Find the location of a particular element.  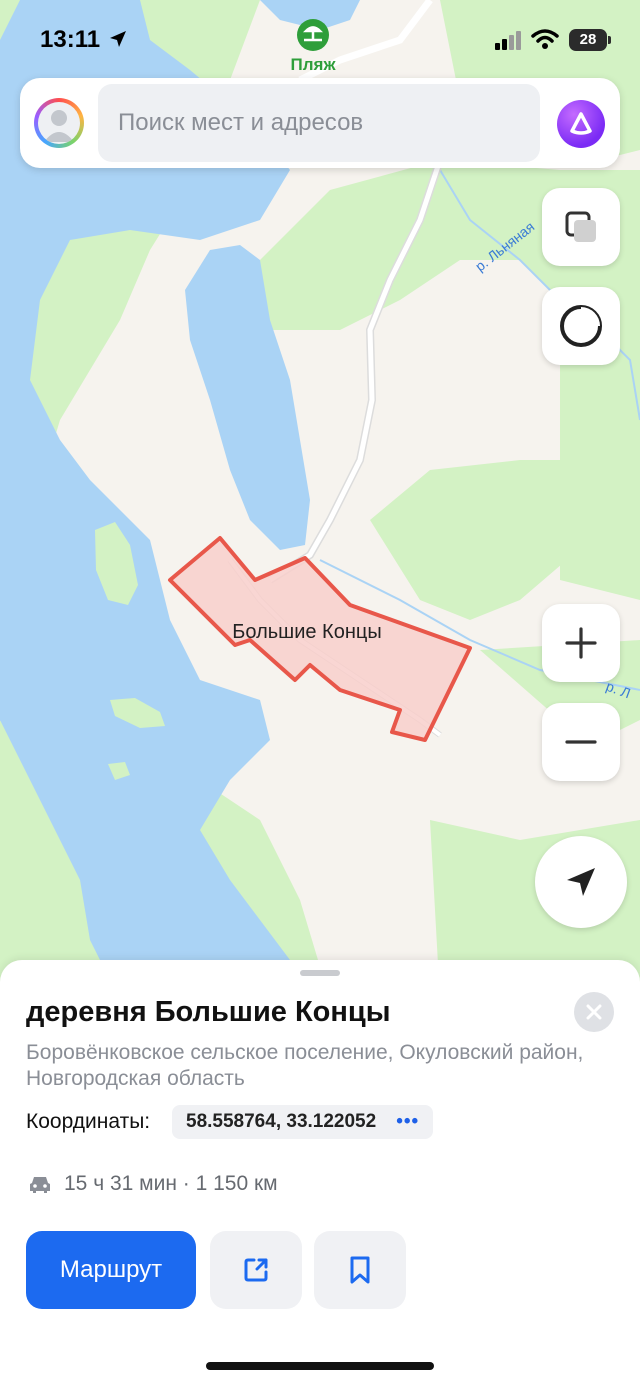

status-bar: 13:11 28 is located at coordinates (320, 40).